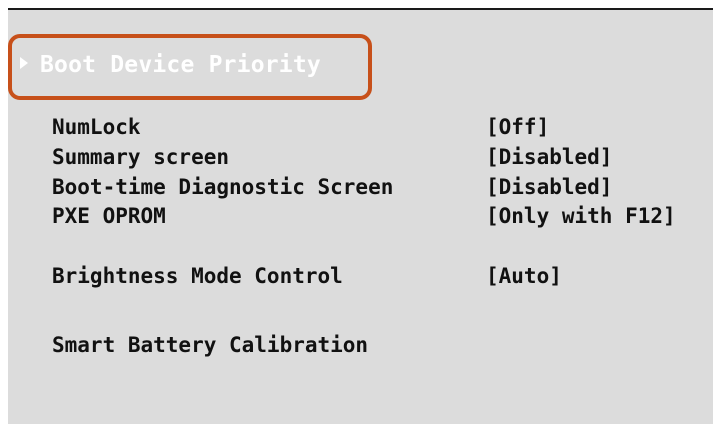 Image resolution: width=713 pixels, height=424 pixels. I want to click on setting-row-summary-screen: Summary screen [Disabled], so click(377, 157).